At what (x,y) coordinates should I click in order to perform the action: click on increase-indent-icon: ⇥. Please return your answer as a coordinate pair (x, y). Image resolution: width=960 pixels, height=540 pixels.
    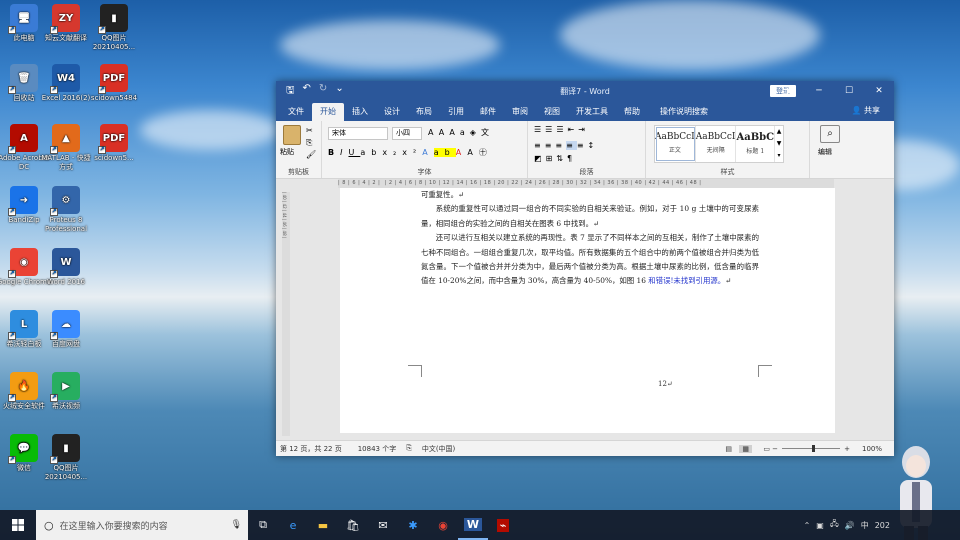
    Looking at the image, I should click on (583, 129).